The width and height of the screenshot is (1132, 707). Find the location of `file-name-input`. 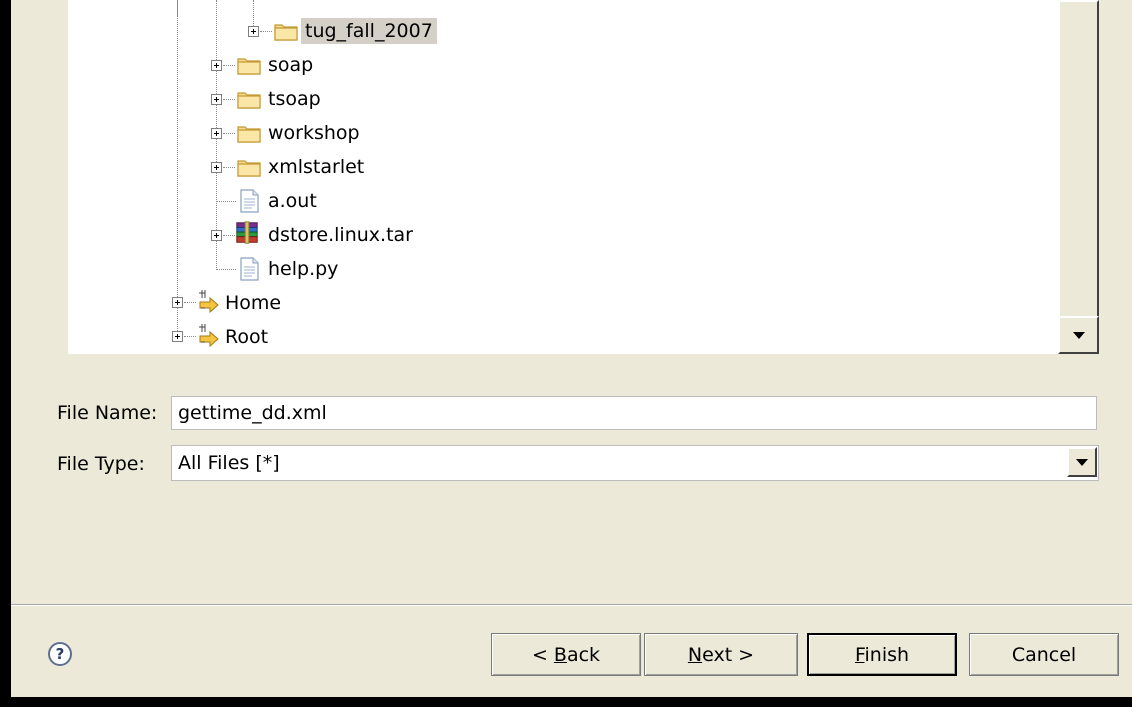

file-name-input is located at coordinates (634, 413).